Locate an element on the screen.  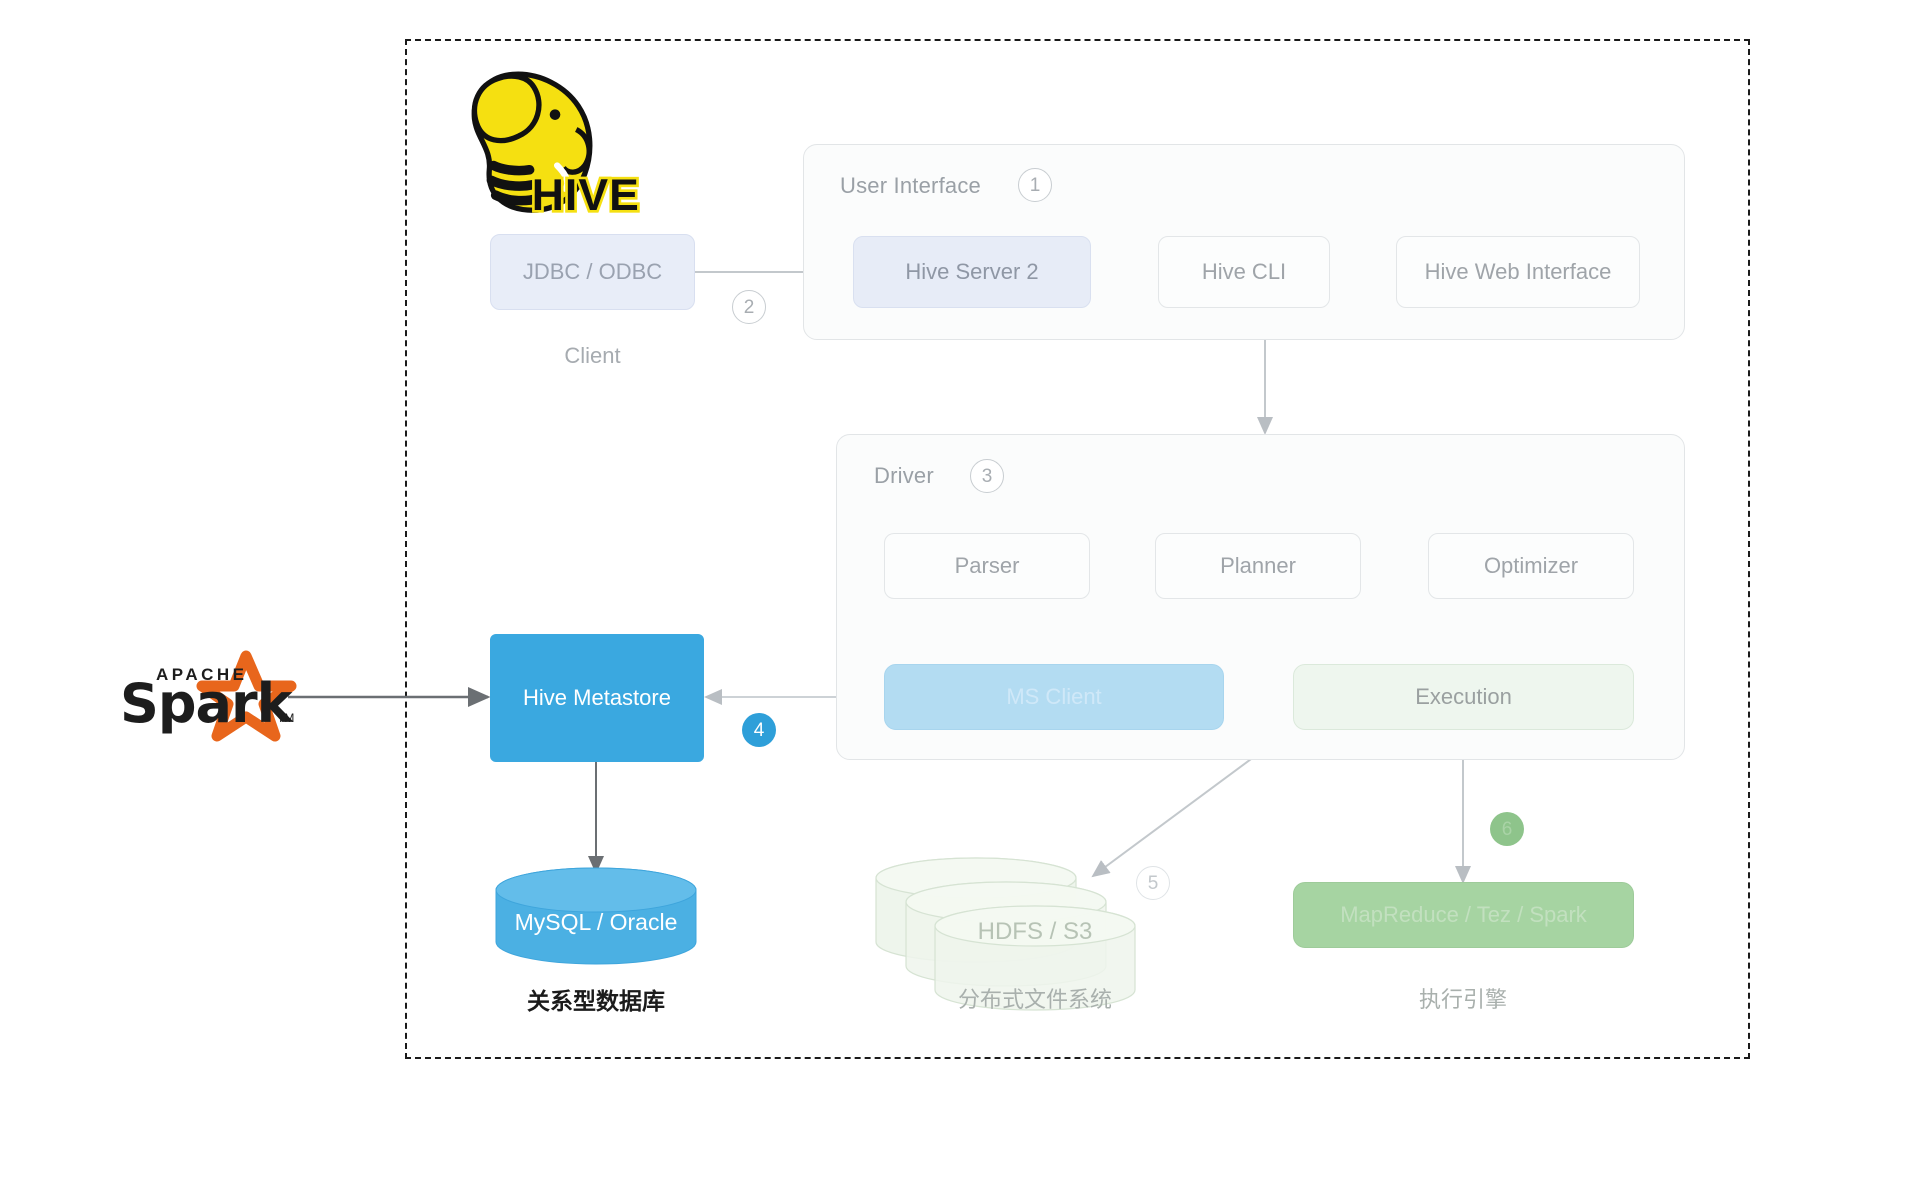
step-badge-6: 6 is located at coordinates (1507, 829).